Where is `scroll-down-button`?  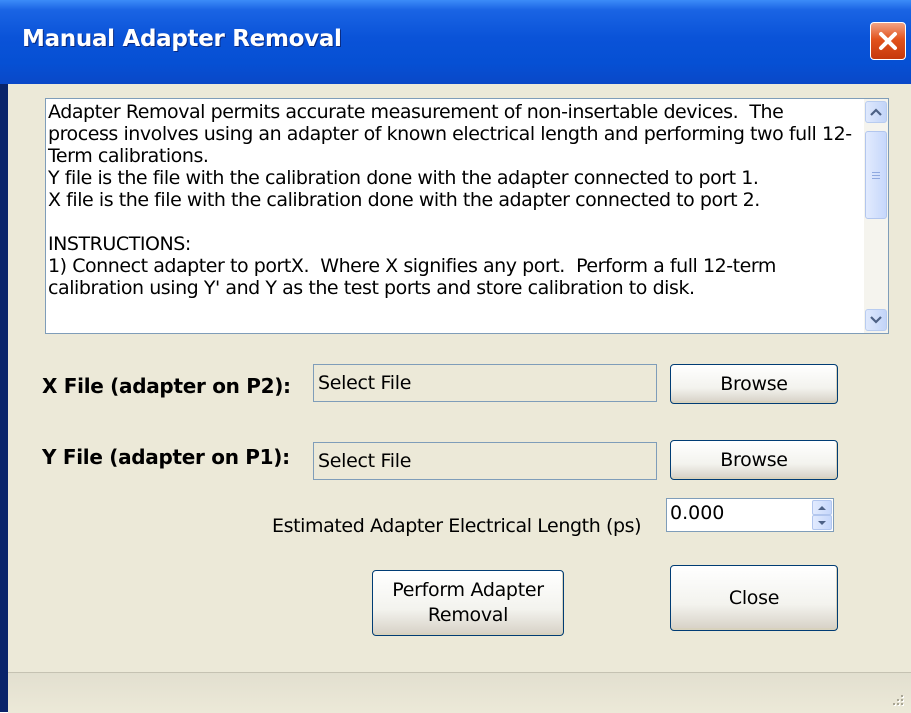 scroll-down-button is located at coordinates (876, 320).